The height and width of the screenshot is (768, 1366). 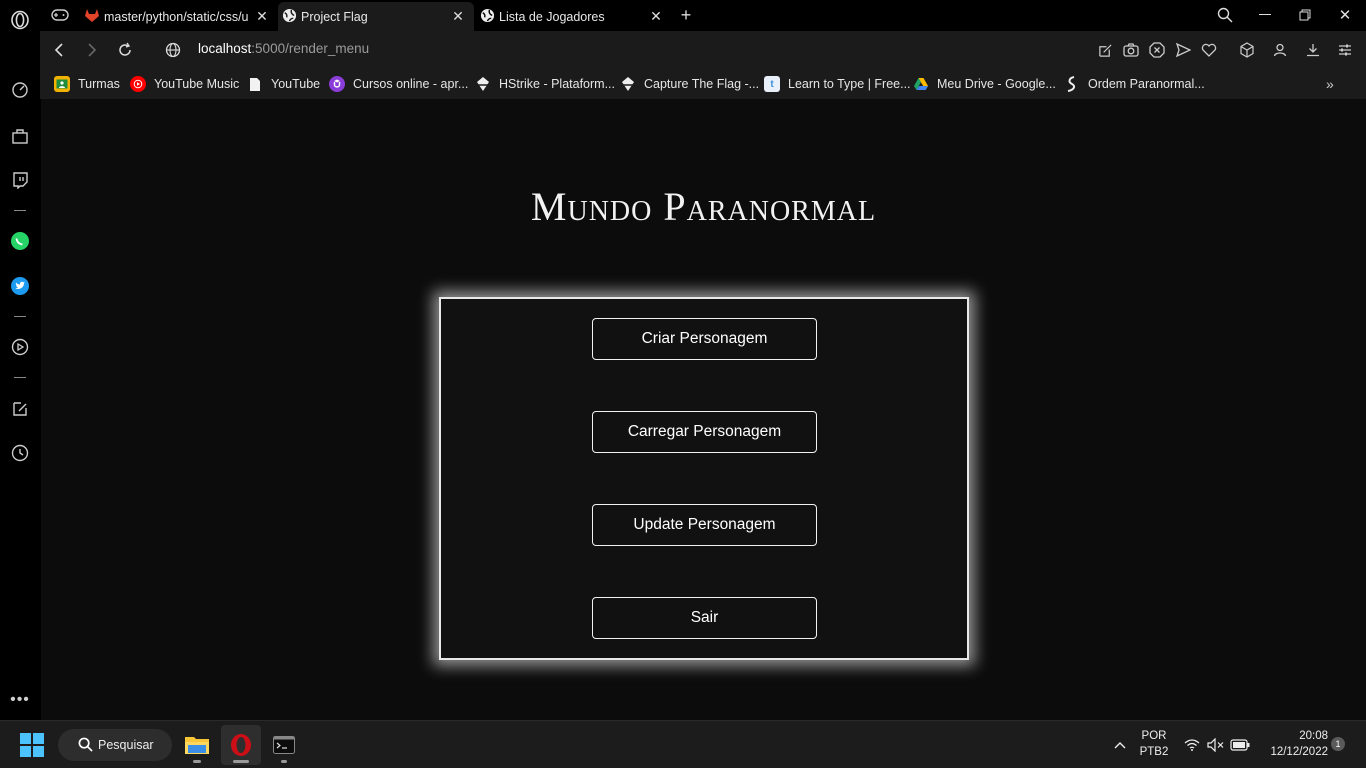 I want to click on clock-time: 20:08, so click(x=1294, y=736).